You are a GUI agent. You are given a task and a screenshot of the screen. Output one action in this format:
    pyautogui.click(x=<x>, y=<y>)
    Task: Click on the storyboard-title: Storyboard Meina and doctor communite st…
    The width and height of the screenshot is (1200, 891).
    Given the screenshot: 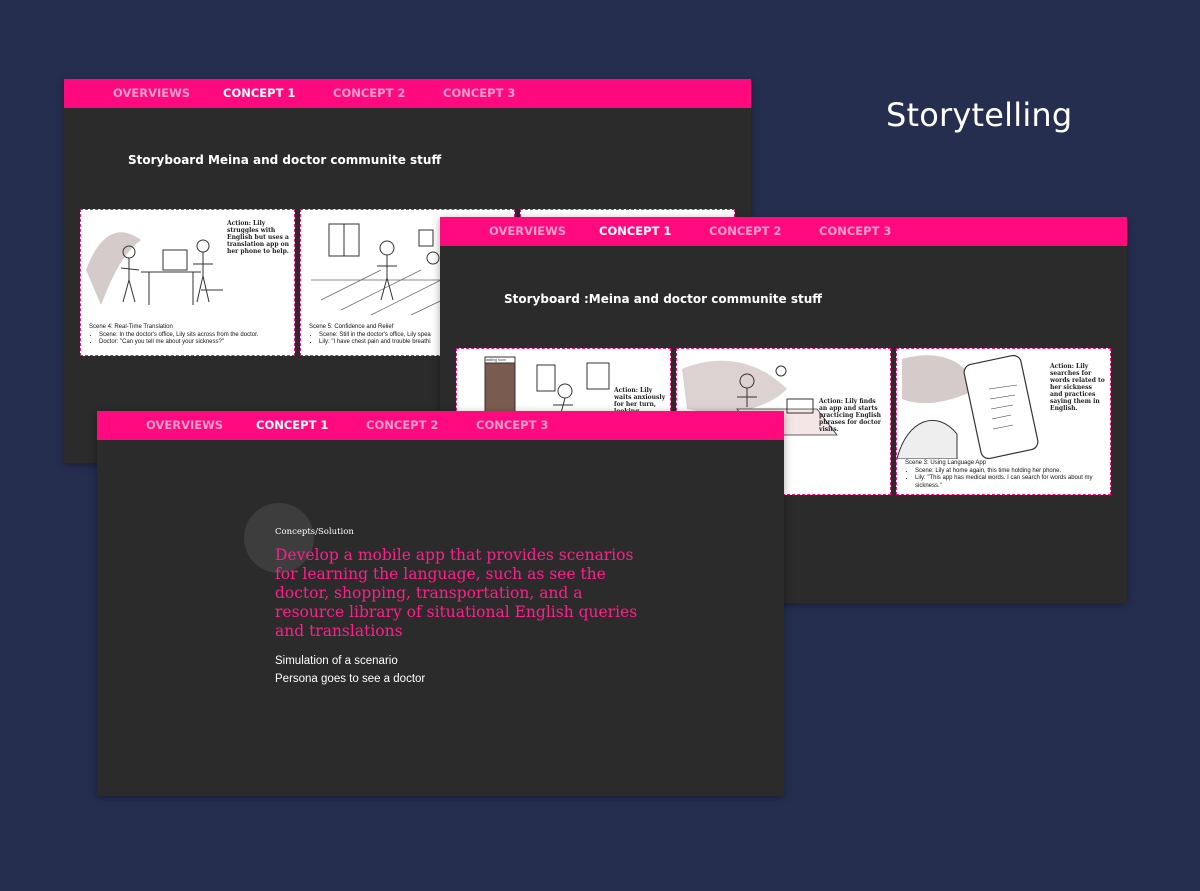 What is the action you would take?
    pyautogui.click(x=285, y=160)
    